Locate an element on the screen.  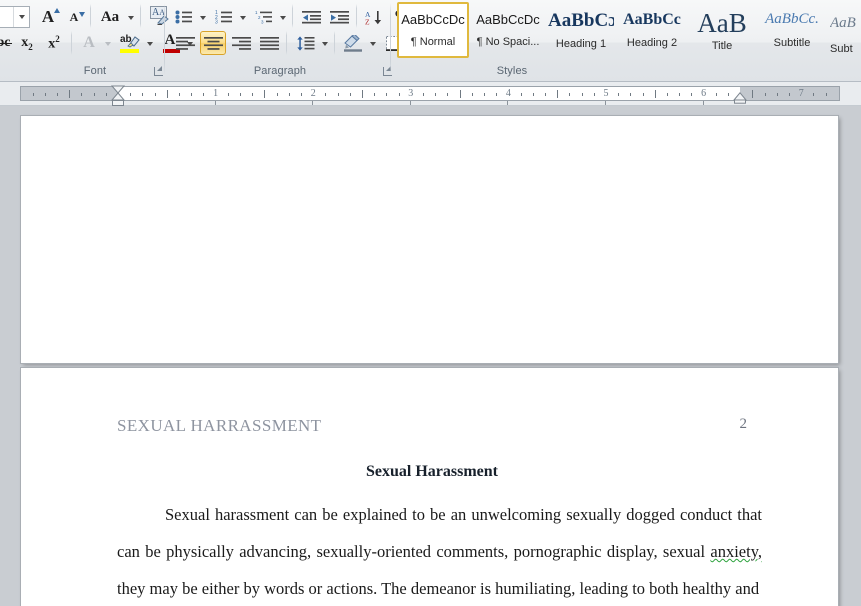
document-title: Sexual Harassment is located at coordinates (432, 471).